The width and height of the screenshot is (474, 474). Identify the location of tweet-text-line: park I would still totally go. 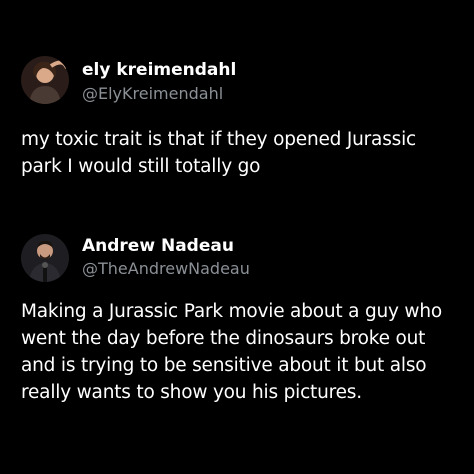
(141, 166).